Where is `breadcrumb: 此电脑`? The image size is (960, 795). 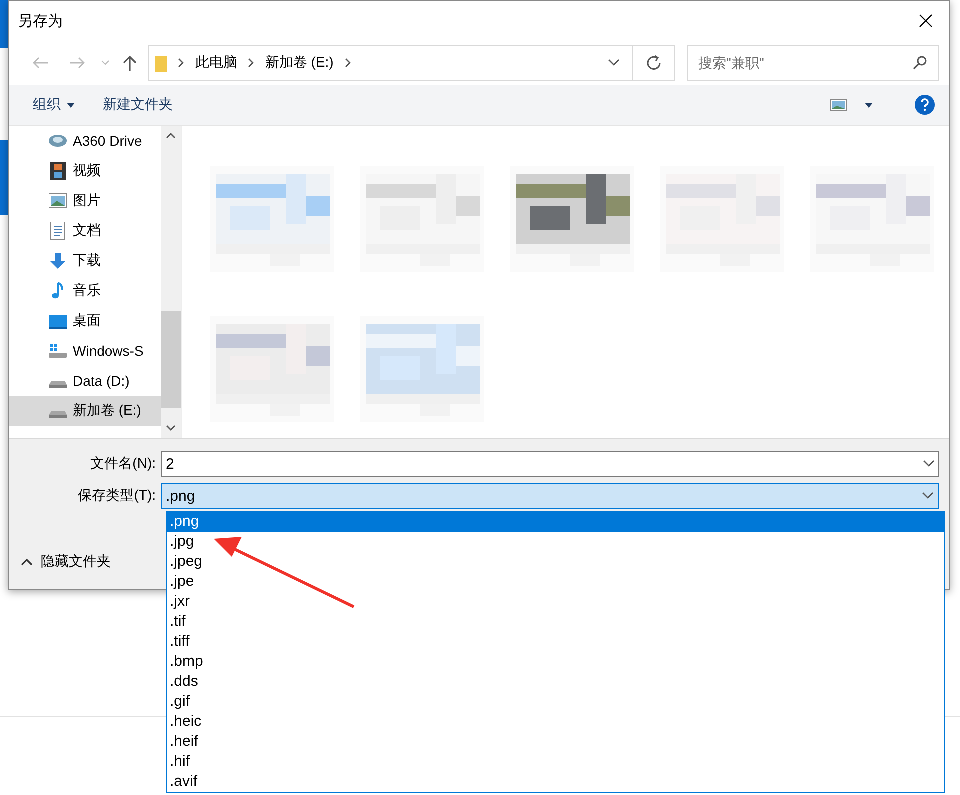 breadcrumb: 此电脑 is located at coordinates (216, 63).